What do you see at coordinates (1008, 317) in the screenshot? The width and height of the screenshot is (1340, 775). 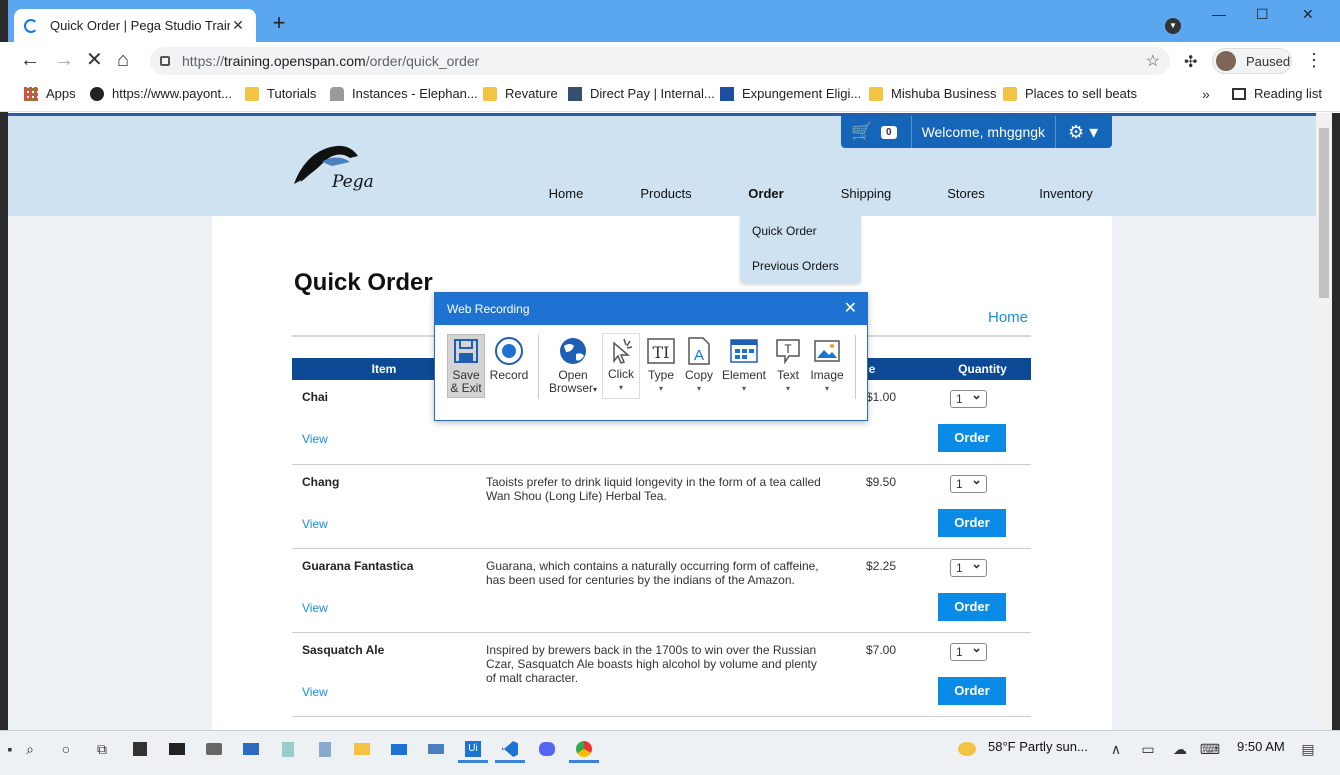 I see `home-link: Home` at bounding box center [1008, 317].